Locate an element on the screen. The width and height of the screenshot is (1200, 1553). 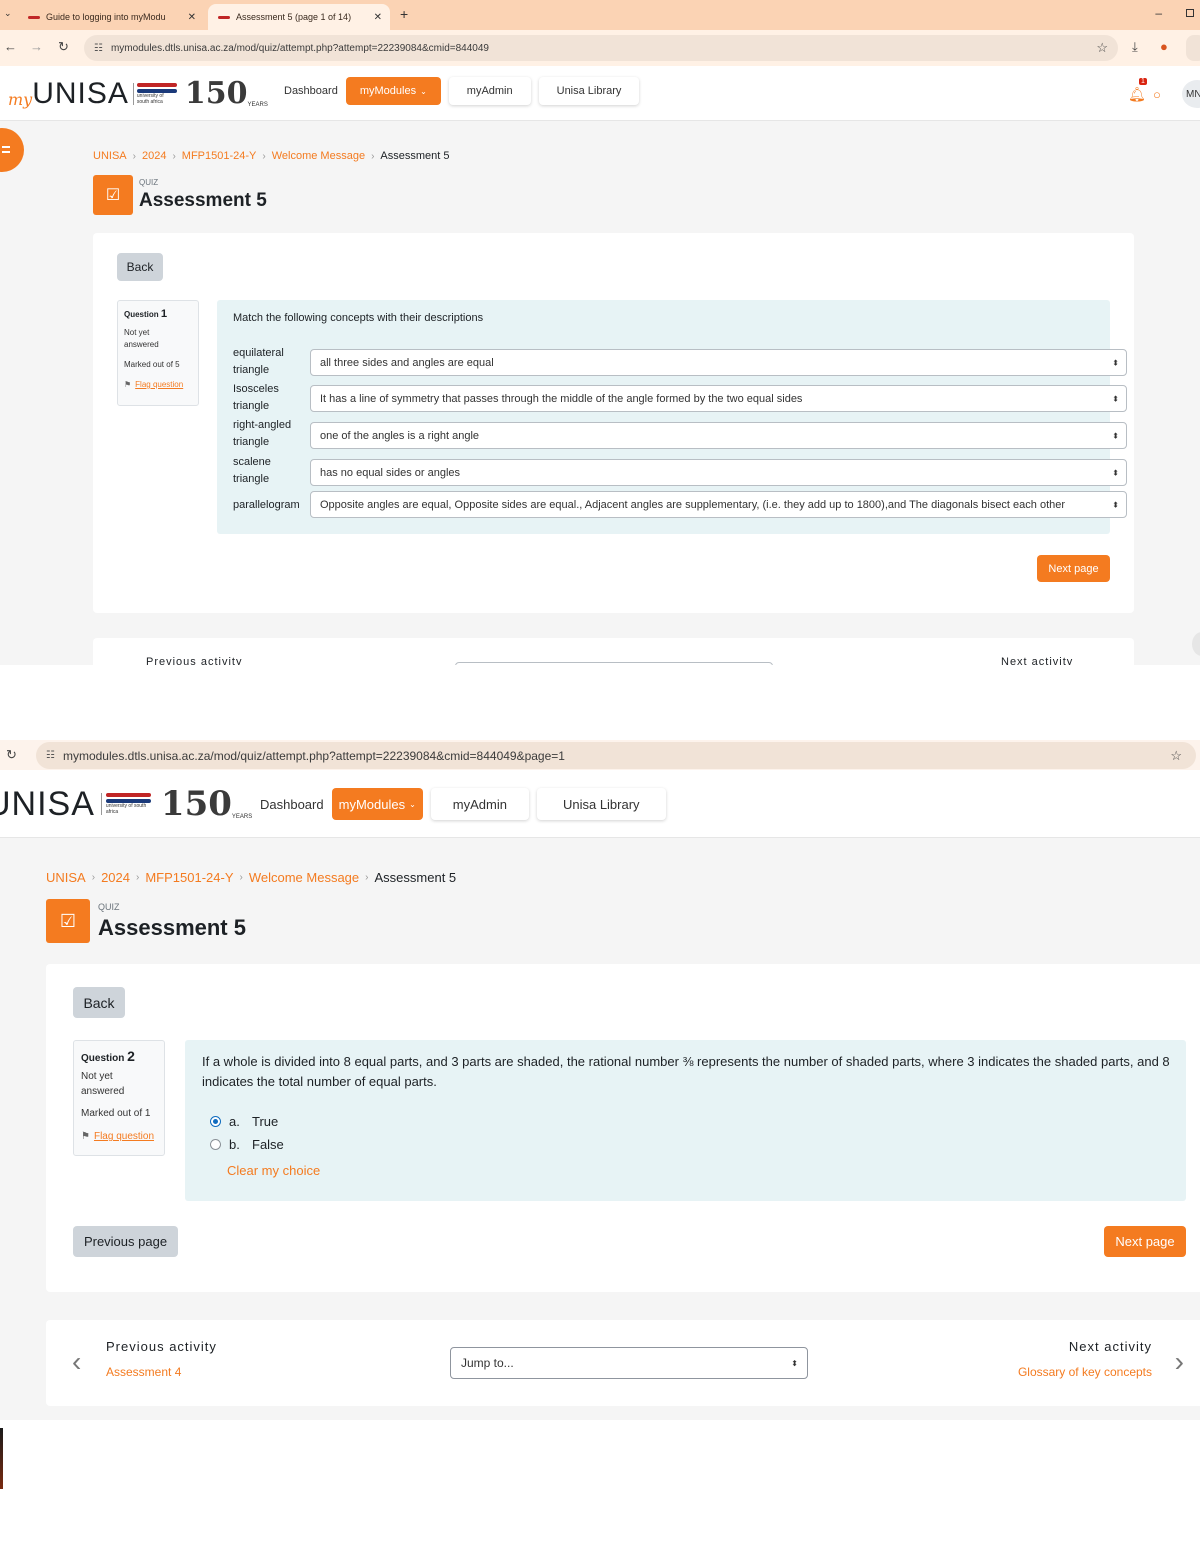
next-activity-label: Next activity is located at coordinates (1110, 1346).